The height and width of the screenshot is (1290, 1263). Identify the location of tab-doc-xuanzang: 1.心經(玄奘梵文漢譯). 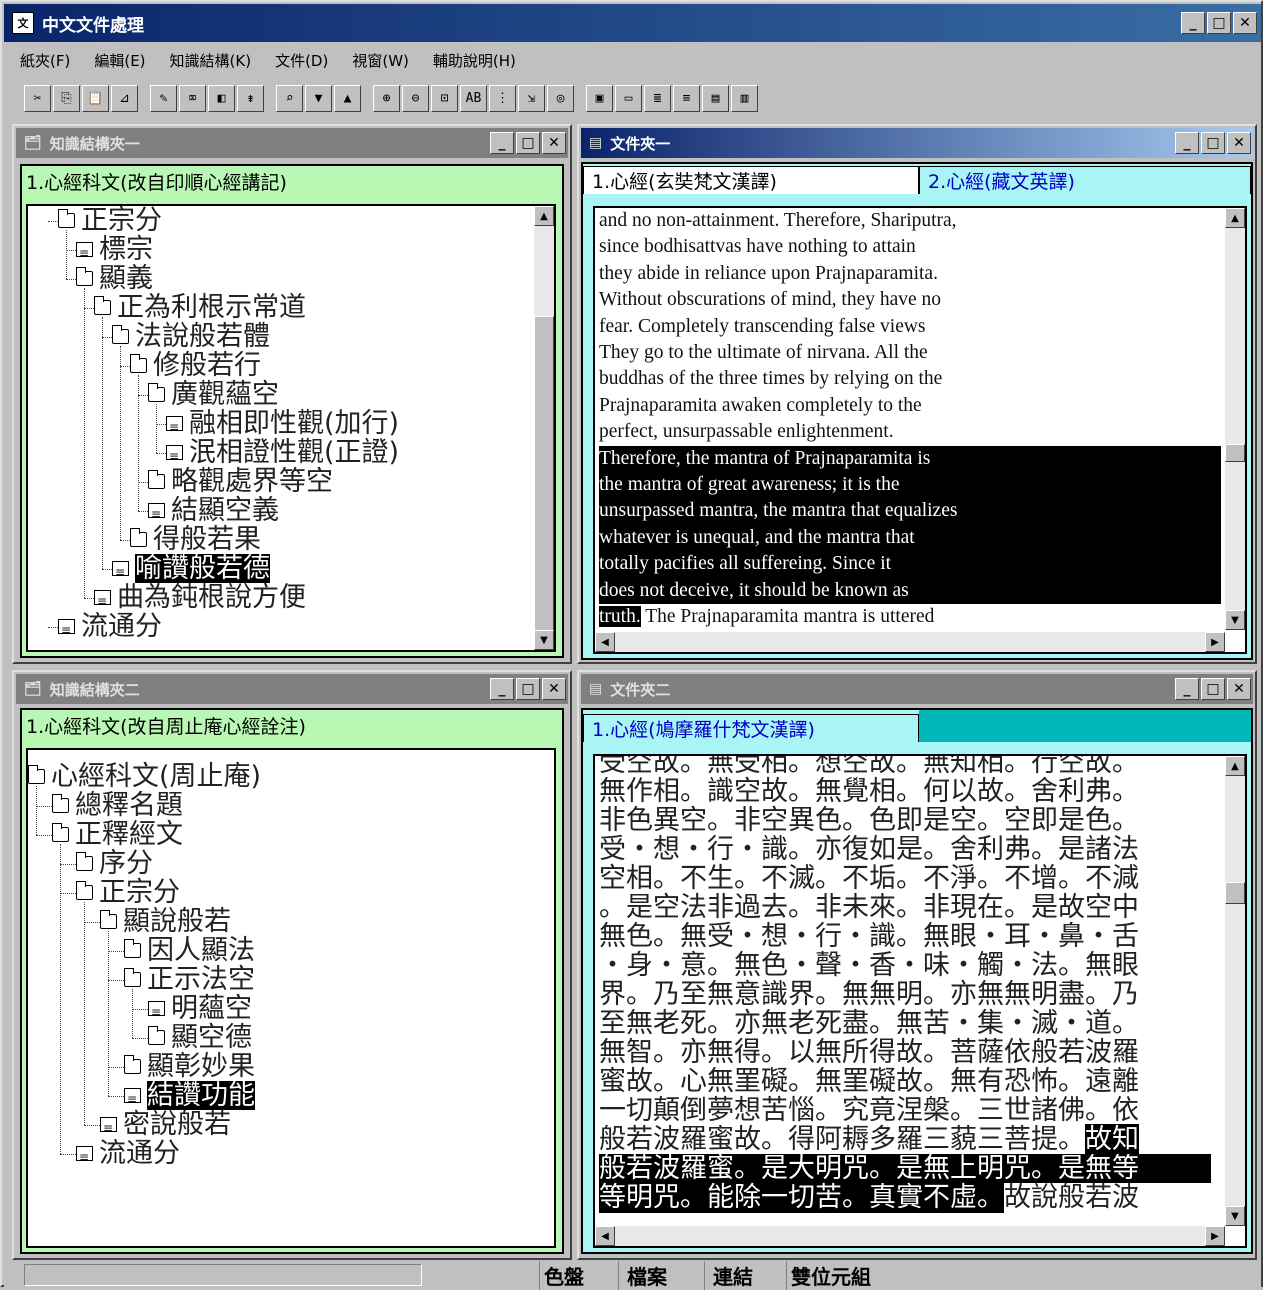
(751, 180).